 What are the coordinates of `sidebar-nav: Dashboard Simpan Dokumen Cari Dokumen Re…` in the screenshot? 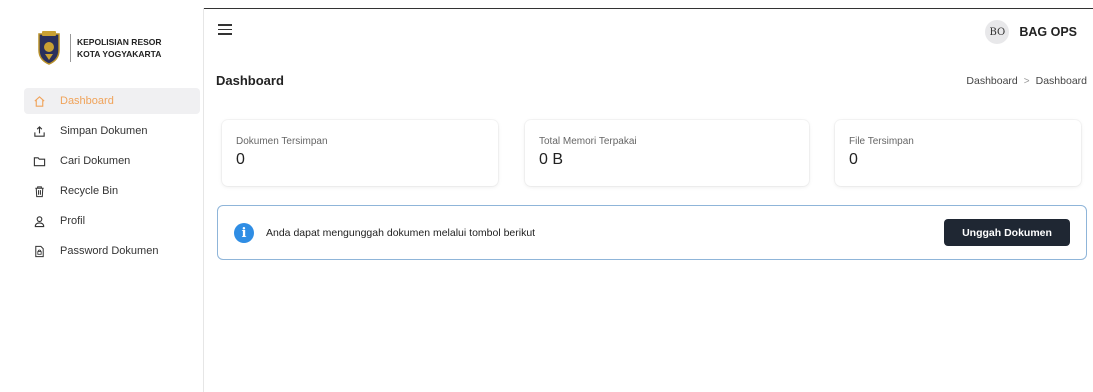 It's located at (112, 178).